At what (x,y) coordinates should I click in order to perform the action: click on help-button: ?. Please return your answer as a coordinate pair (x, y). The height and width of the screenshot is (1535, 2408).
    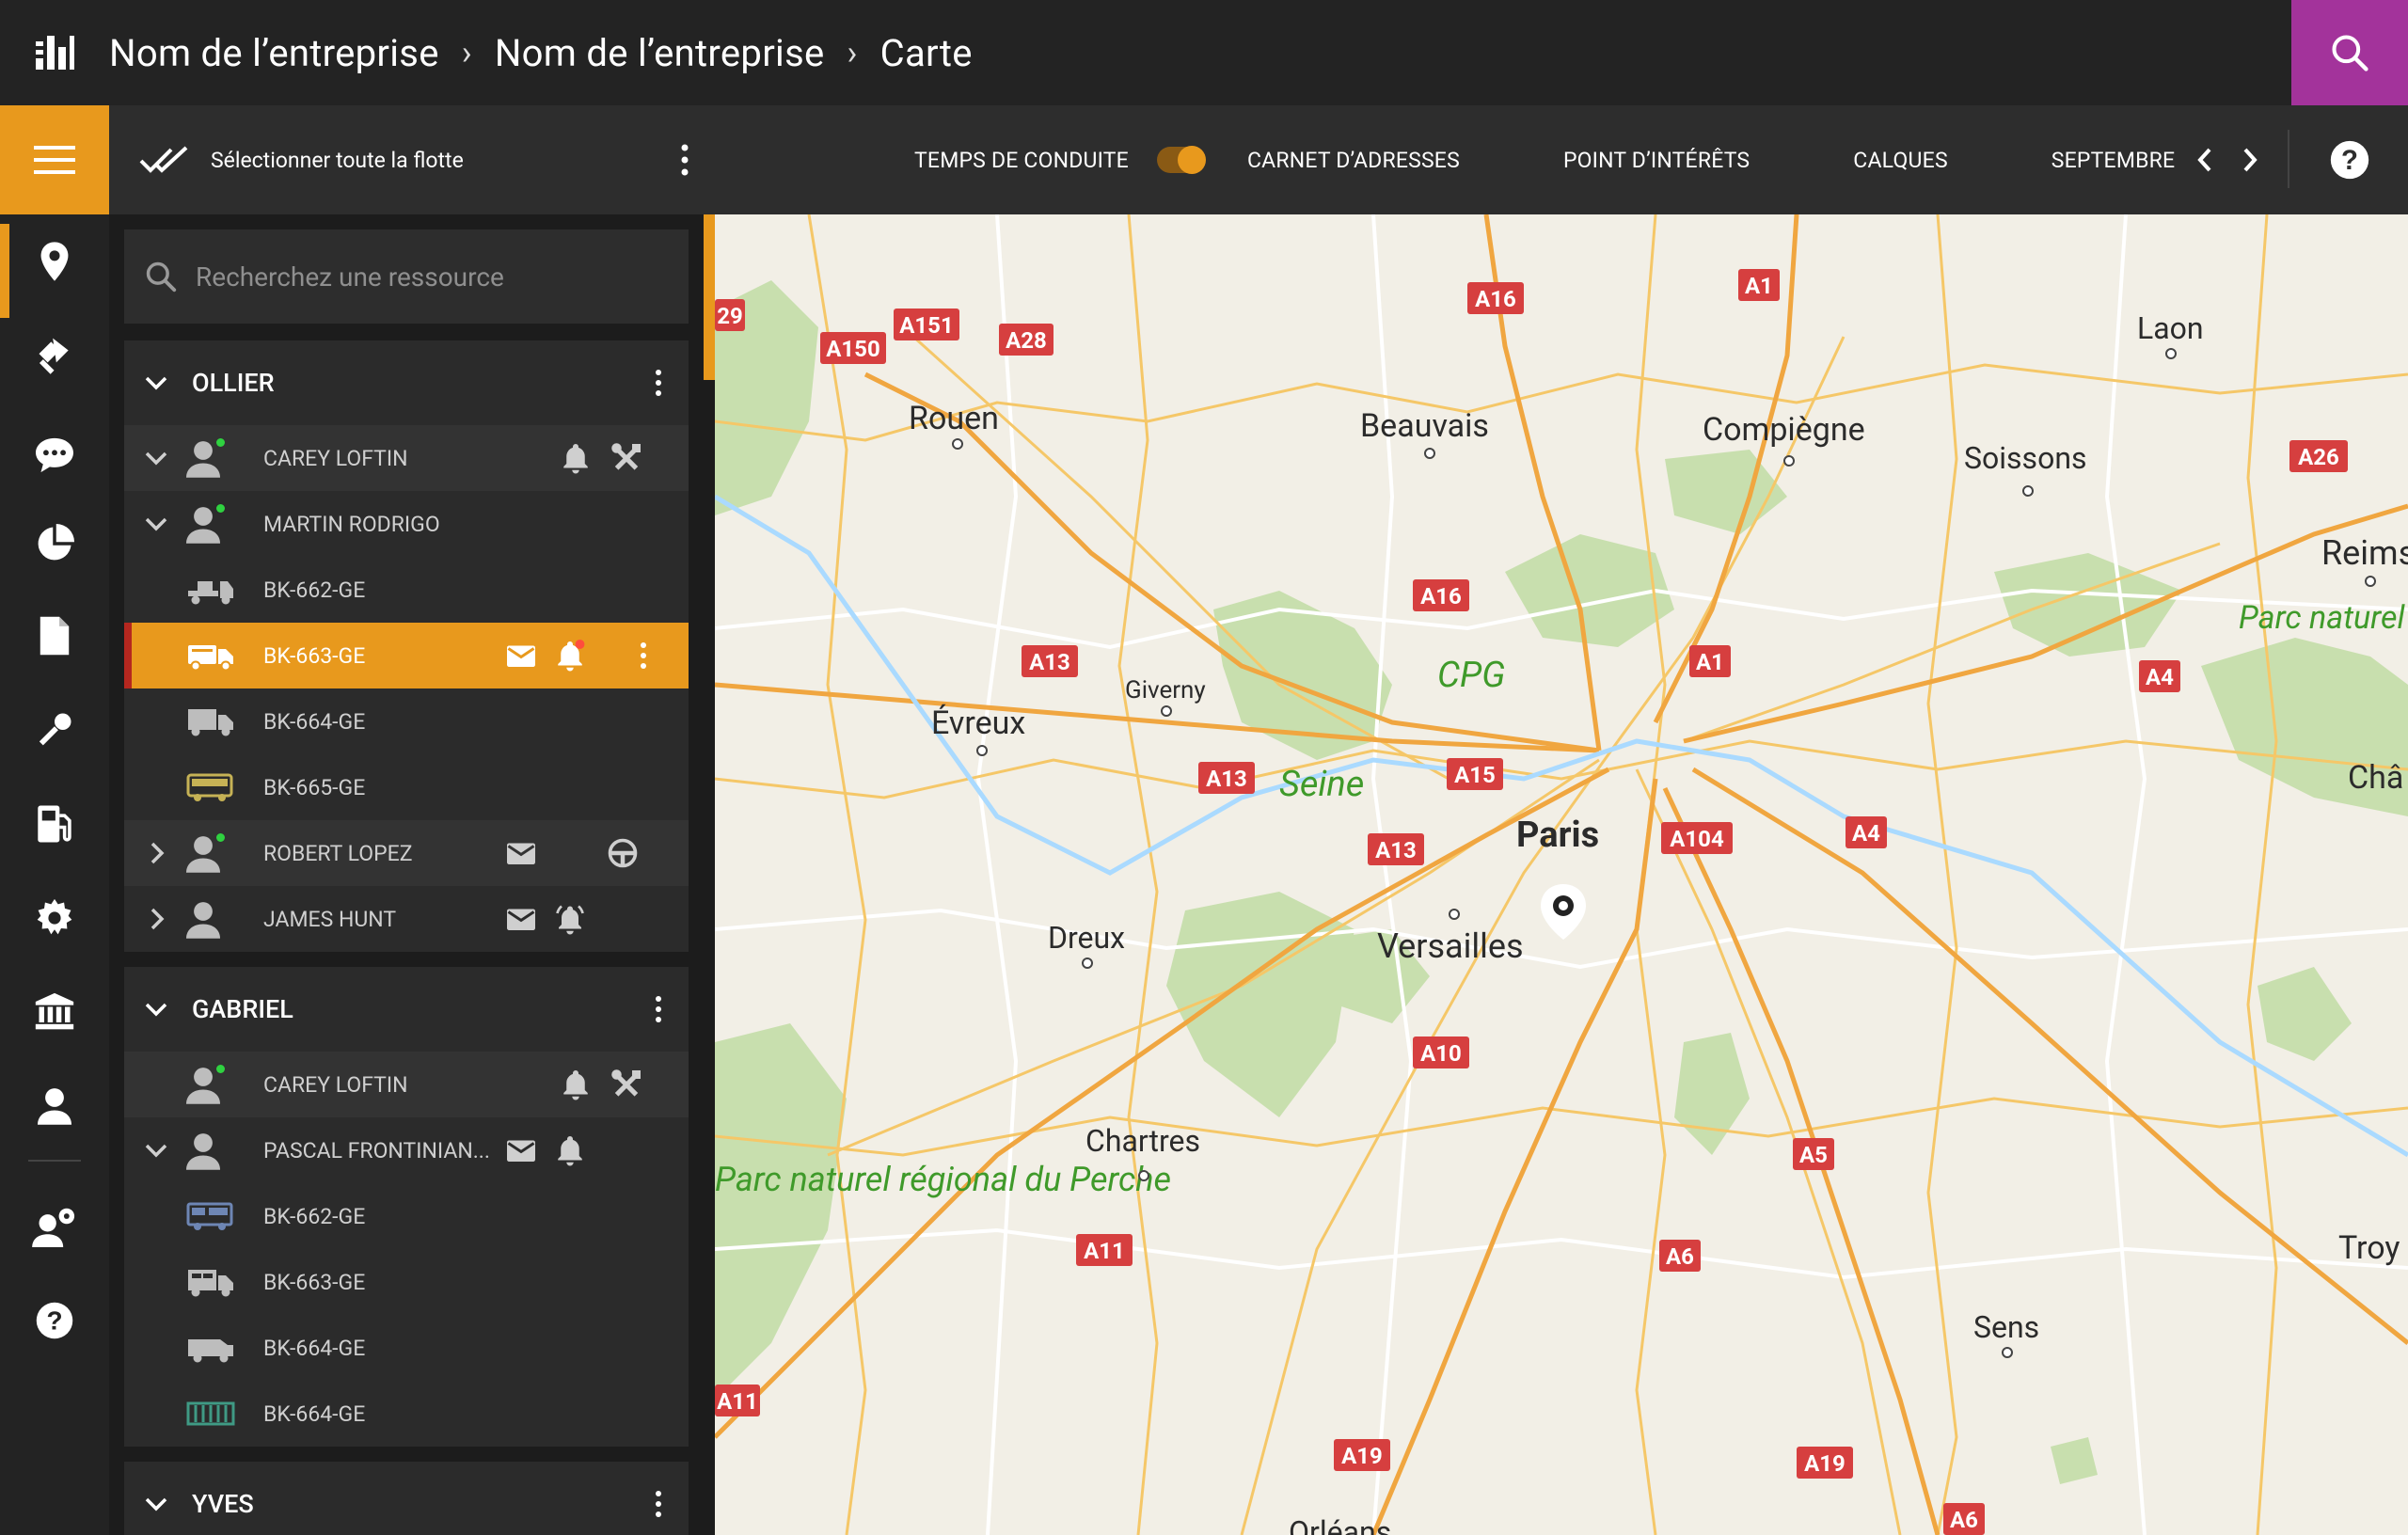
    Looking at the image, I should click on (2349, 161).